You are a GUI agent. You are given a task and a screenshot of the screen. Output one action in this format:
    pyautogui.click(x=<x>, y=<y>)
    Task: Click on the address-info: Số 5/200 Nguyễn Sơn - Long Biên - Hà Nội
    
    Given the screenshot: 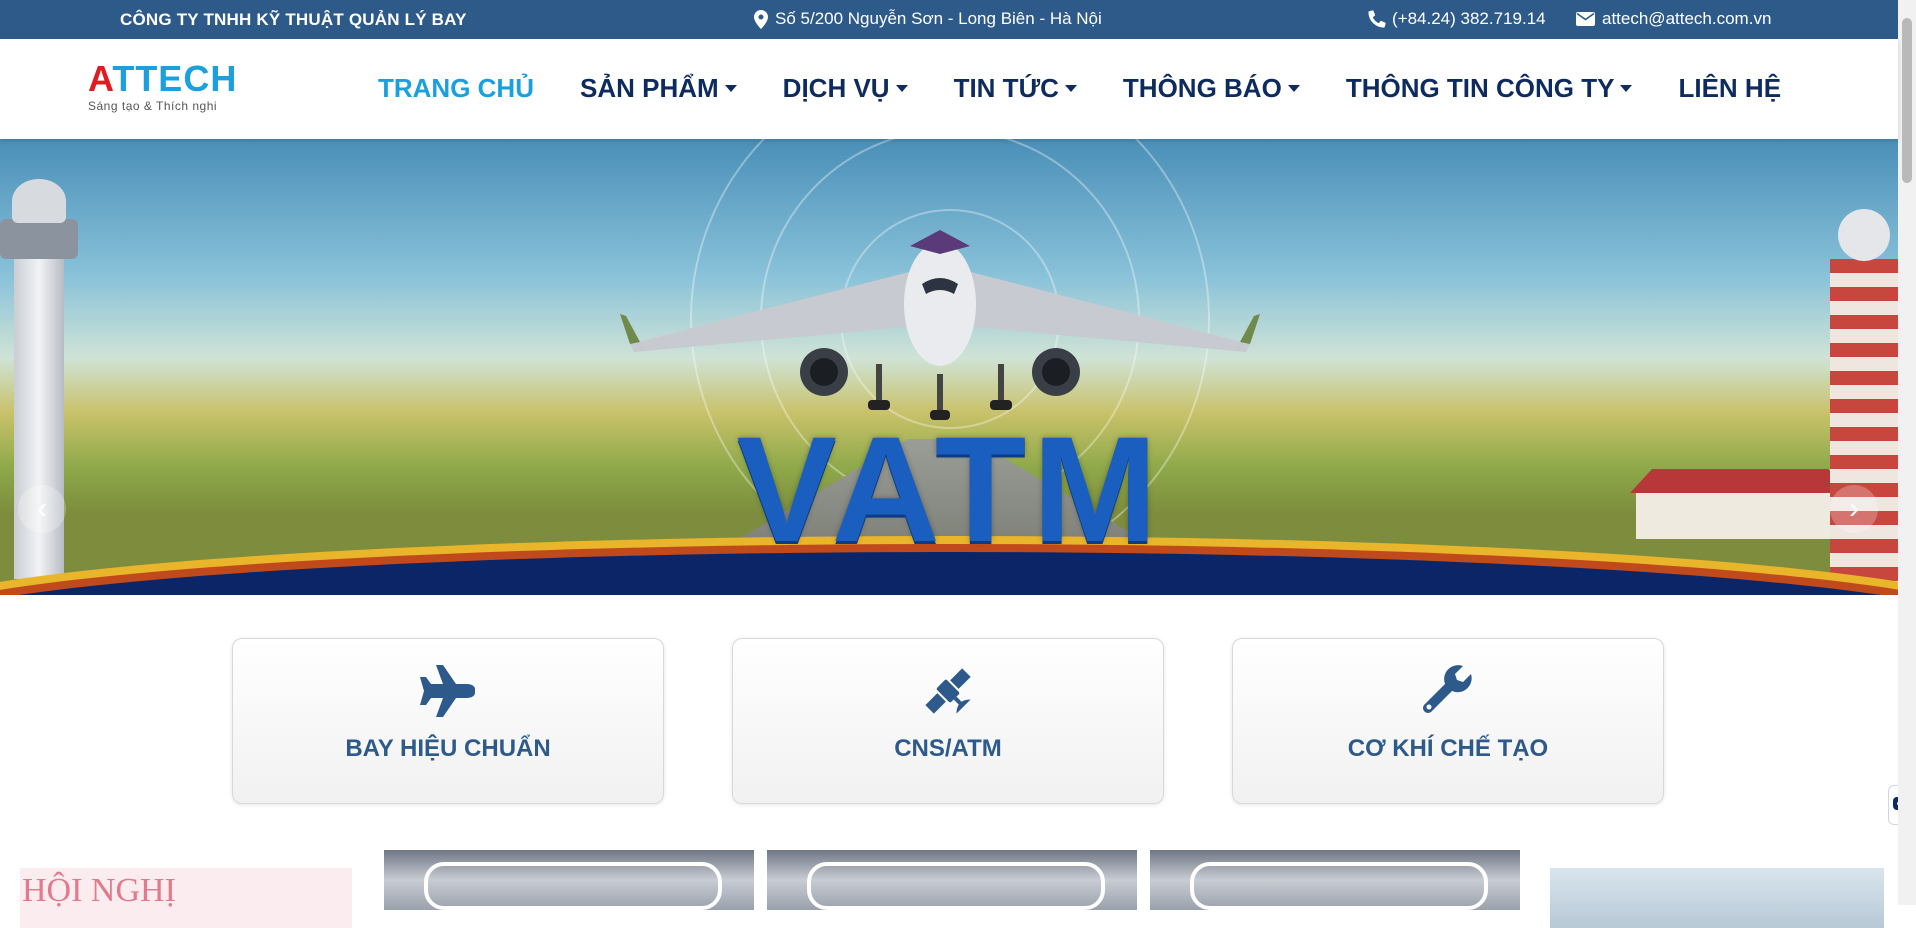 What is the action you would take?
    pyautogui.click(x=928, y=19)
    